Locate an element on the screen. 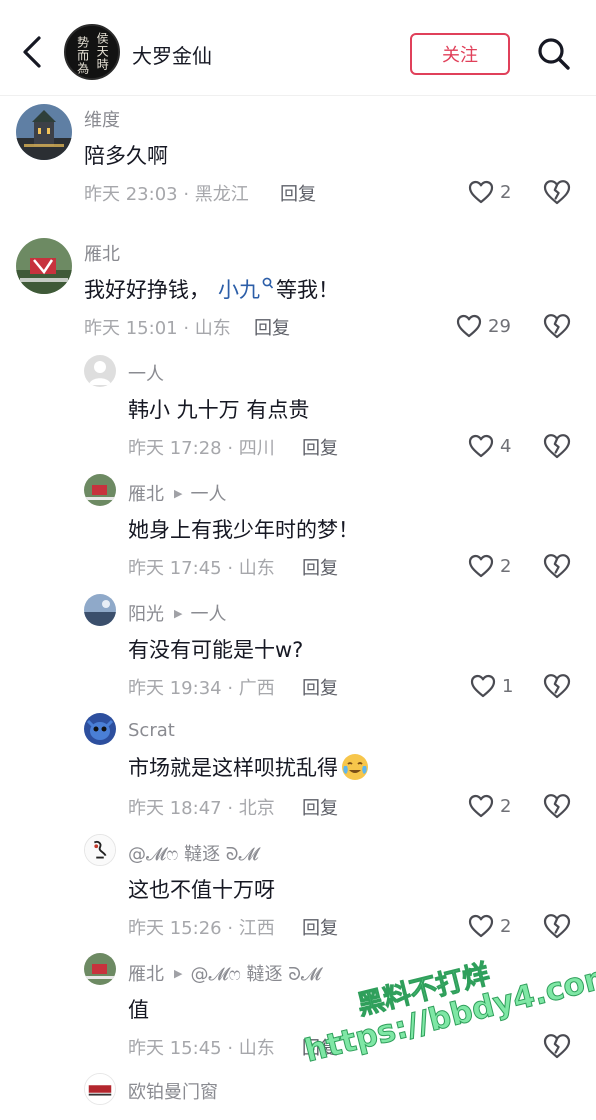 Image resolution: width=596 pixels, height=1120 pixels. svg-text: 侯 is located at coordinates (103, 39).